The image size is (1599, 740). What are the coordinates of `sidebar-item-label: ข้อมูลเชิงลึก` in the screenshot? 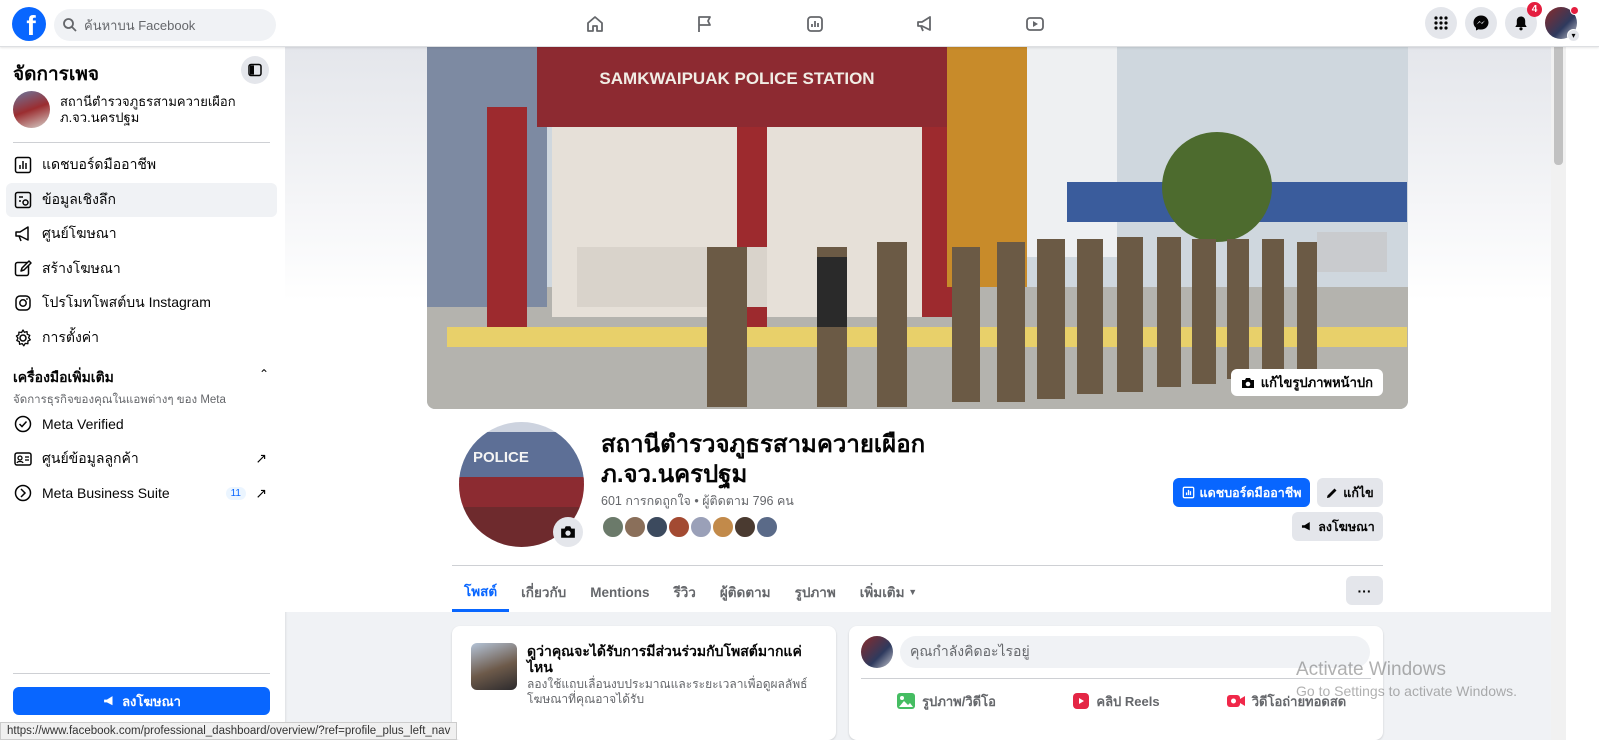 It's located at (79, 198).